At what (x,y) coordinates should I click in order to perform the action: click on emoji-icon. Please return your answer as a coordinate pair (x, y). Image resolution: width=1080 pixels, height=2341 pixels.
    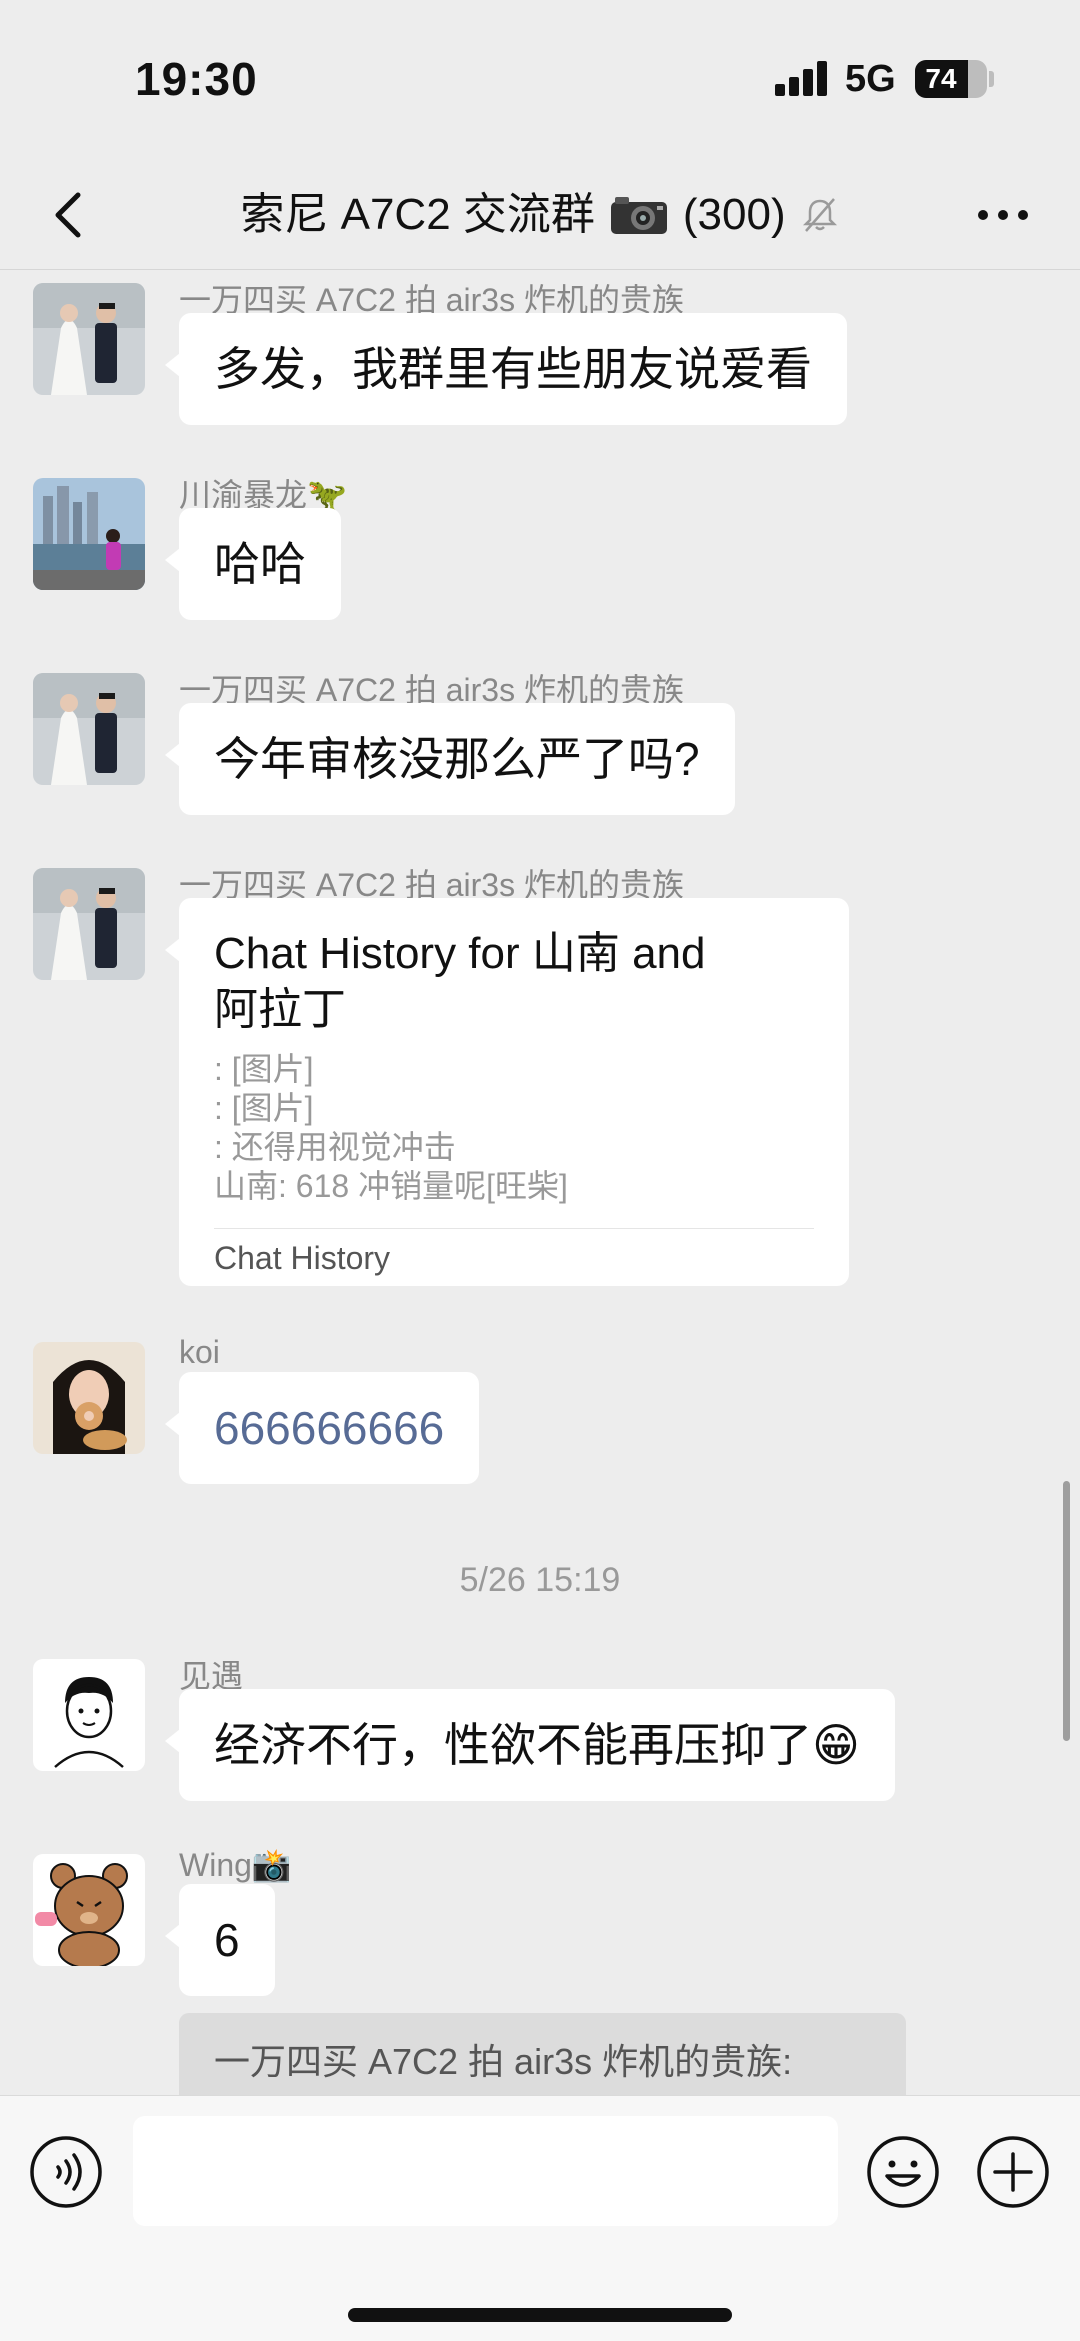
    Looking at the image, I should click on (903, 2172).